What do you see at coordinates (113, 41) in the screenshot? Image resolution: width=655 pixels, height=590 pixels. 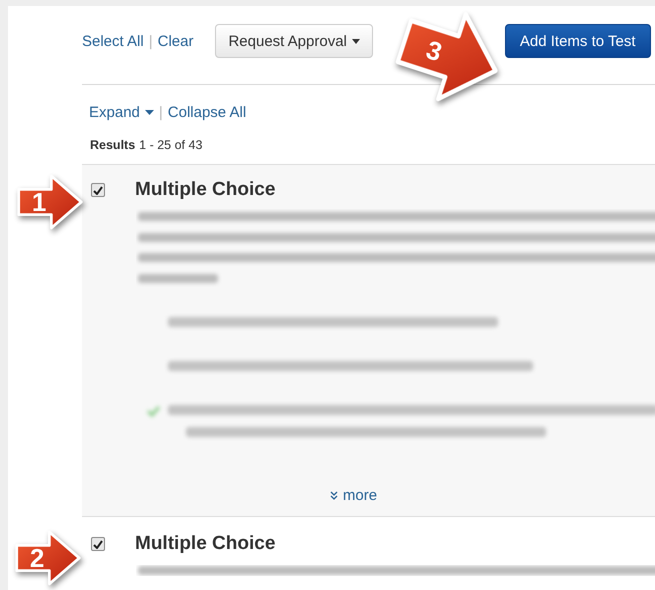 I see `select-all-link: Select All` at bounding box center [113, 41].